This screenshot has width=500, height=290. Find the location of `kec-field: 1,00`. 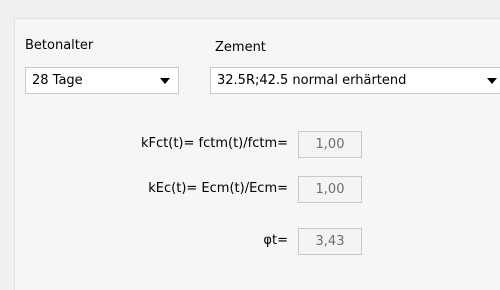

kec-field: 1,00 is located at coordinates (330, 189).